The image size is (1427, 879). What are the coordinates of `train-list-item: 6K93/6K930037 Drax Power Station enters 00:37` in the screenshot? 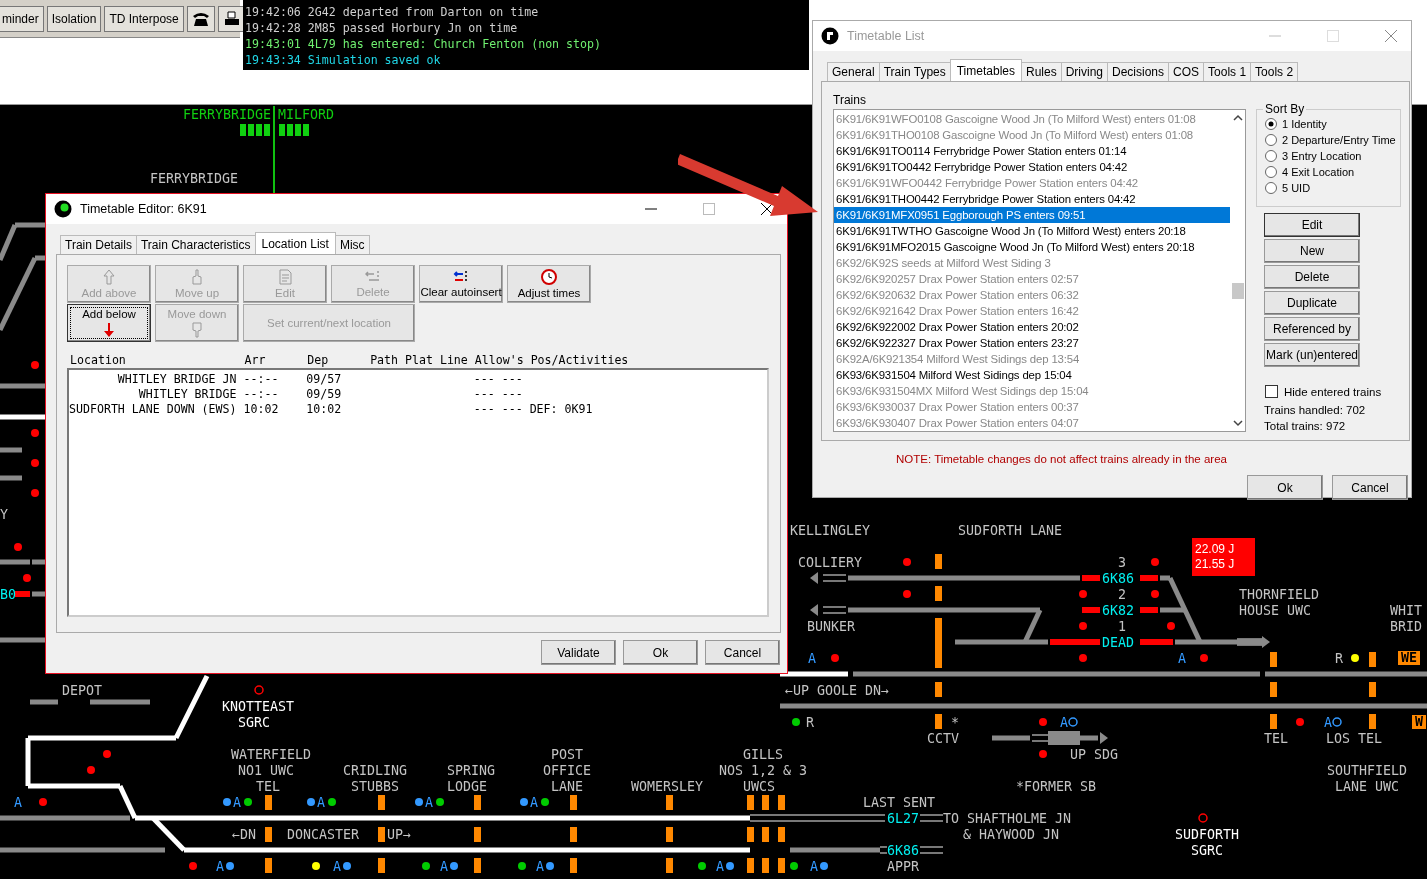 It's located at (1032, 407).